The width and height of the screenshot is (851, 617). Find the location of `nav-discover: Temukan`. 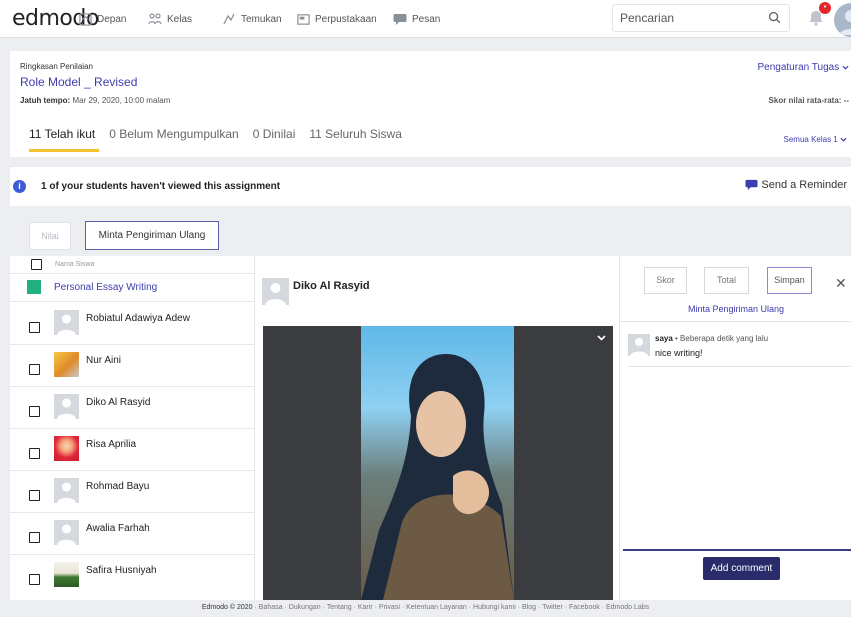

nav-discover: Temukan is located at coordinates (252, 19).